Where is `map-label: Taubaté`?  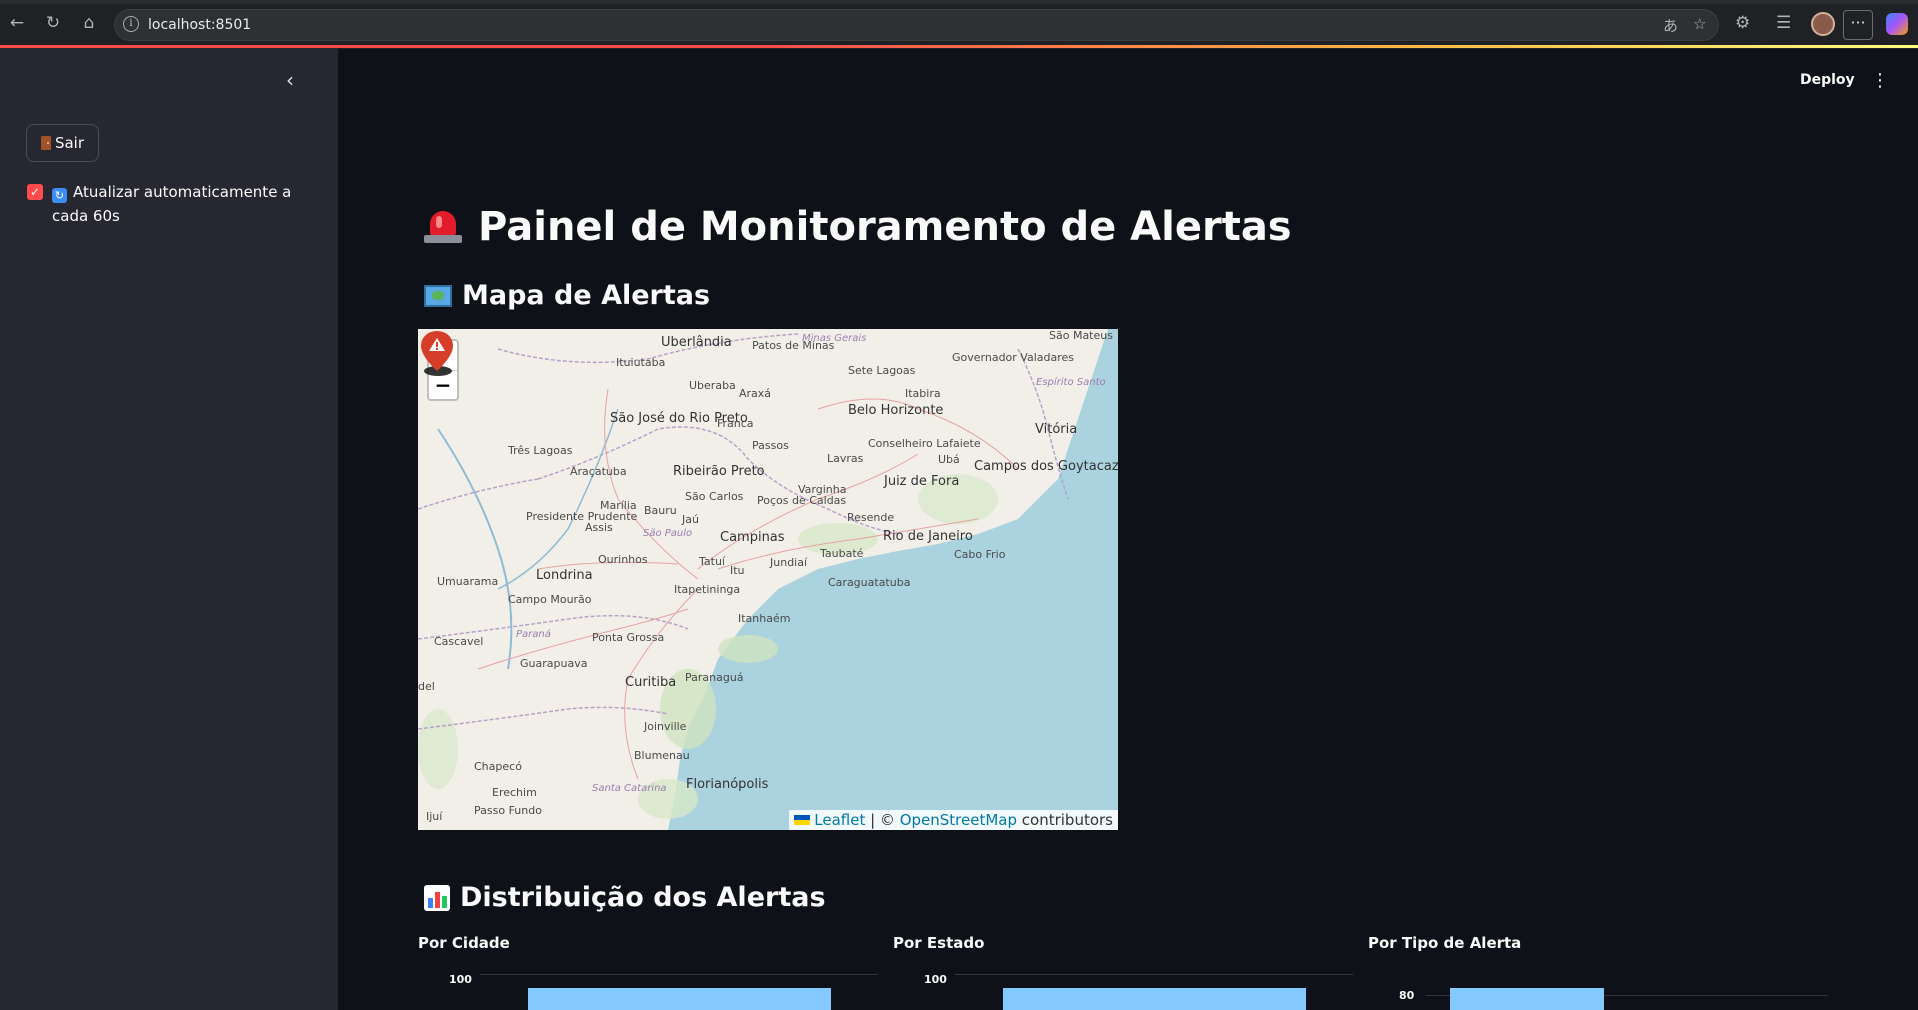 map-label: Taubaté is located at coordinates (842, 553).